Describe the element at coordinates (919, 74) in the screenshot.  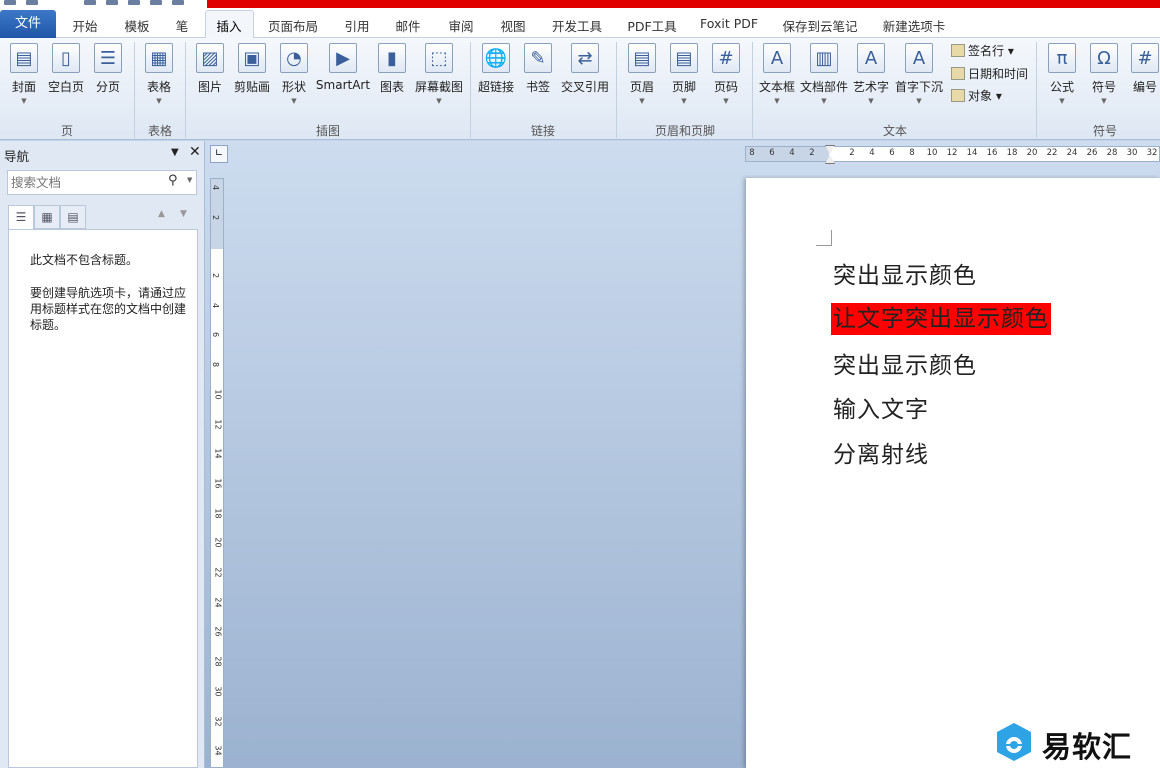
I see `drop-cap-button: A 首字下沉 ▼` at that location.